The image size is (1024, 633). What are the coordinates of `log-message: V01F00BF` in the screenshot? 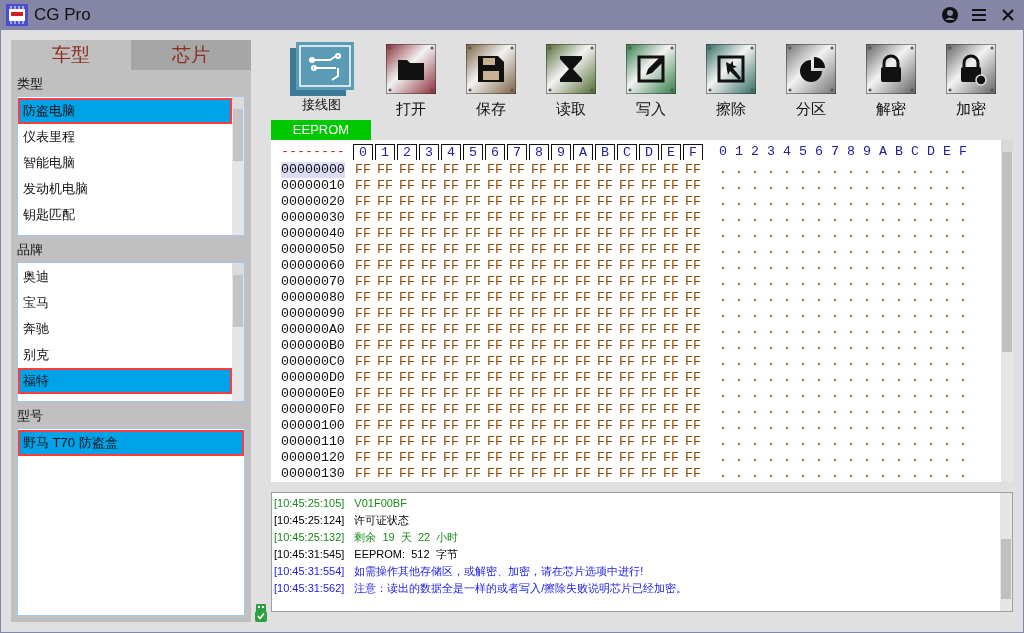 It's located at (380, 503).